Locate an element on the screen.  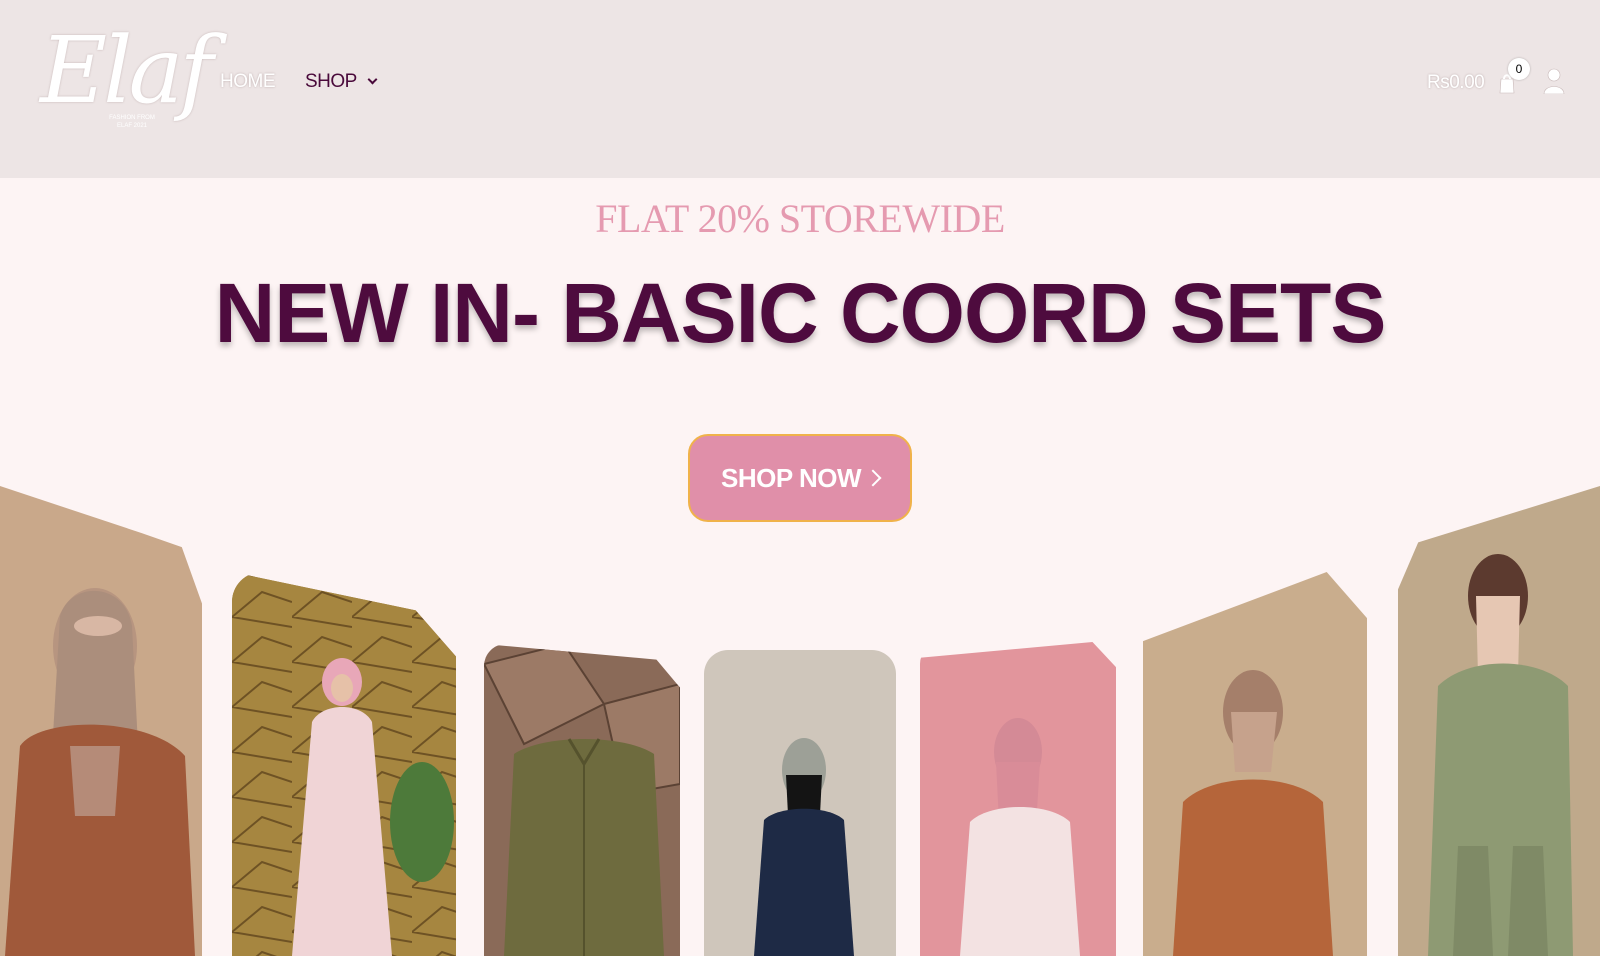
user-account-icon is located at coordinates (1554, 81).